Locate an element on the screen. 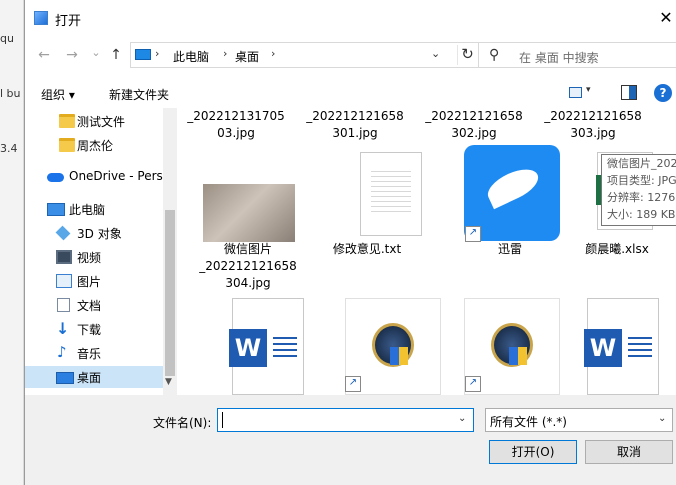  file-info-tooltip: 微信图片_202 项目类型: JPG 分辨率: 1276 大小: 189 KB is located at coordinates (638, 190).